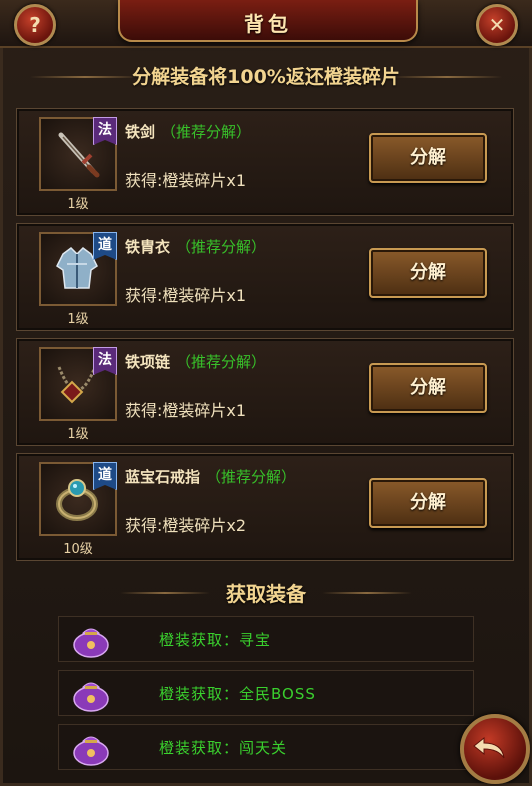 Image resolution: width=532 pixels, height=786 pixels. Describe the element at coordinates (266, 594) in the screenshot. I see `acquire-title: 获取装备` at that location.